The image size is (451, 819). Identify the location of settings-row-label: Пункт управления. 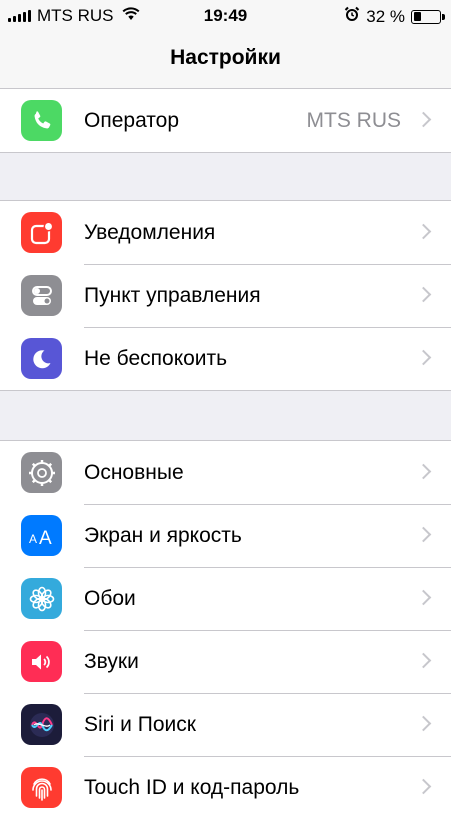
(172, 295).